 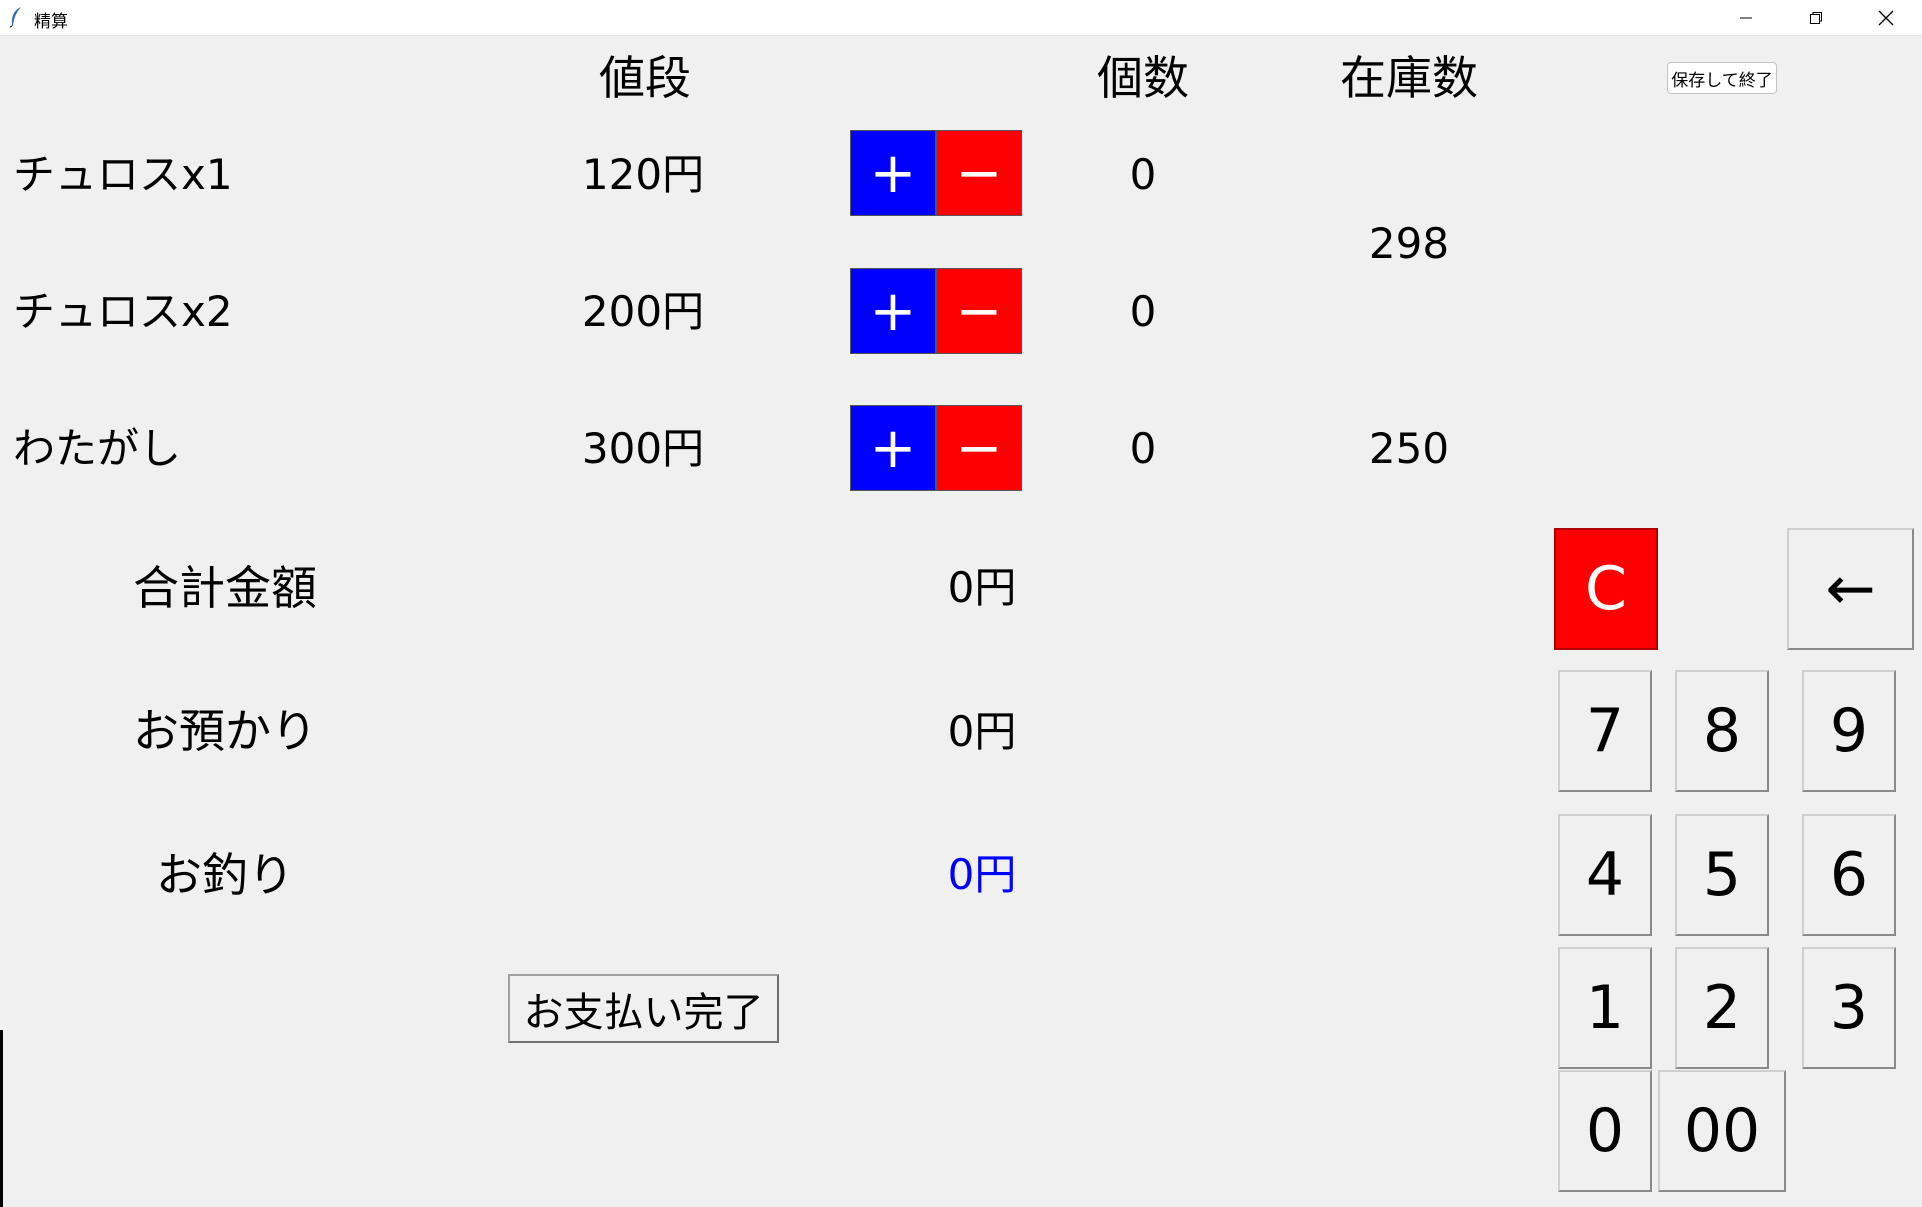 I want to click on minimize-icon, so click(x=1746, y=17).